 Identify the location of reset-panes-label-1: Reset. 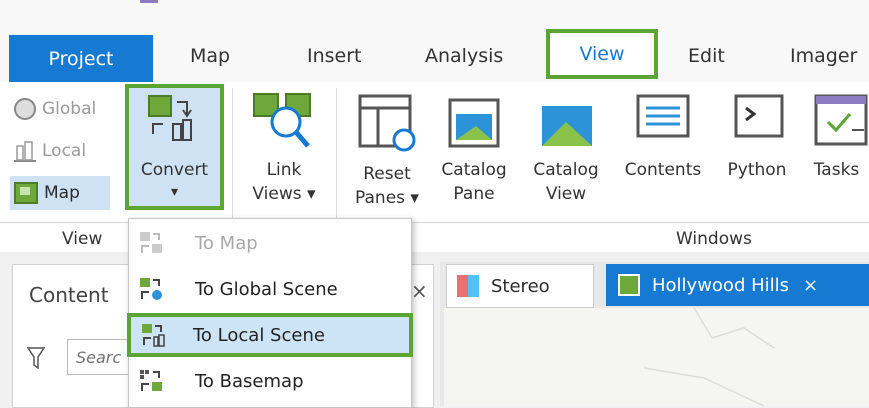
(387, 174).